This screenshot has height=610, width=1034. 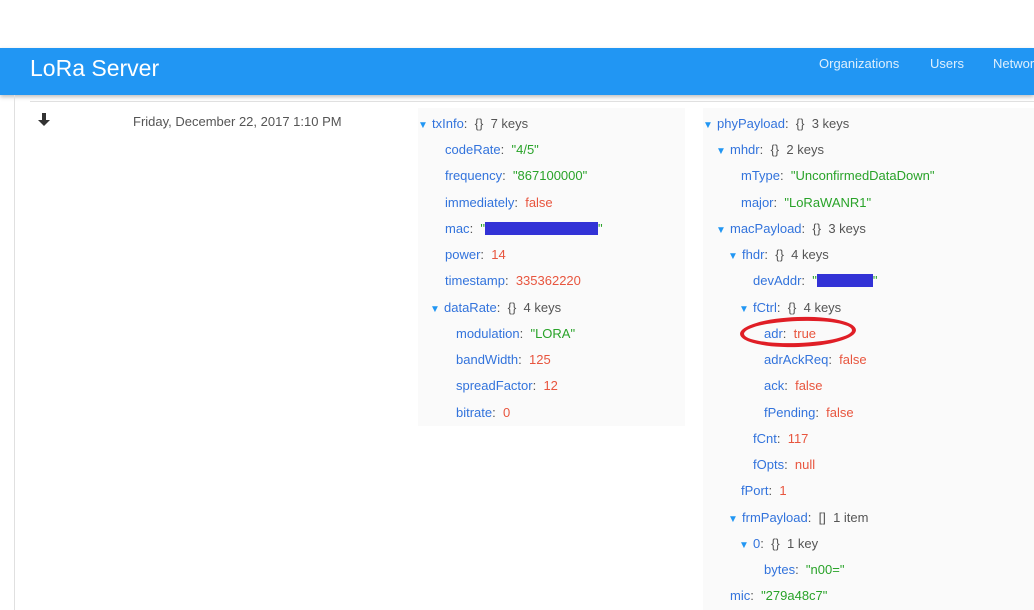 I want to click on json-entry-immediately: immediately: false, so click(x=499, y=202).